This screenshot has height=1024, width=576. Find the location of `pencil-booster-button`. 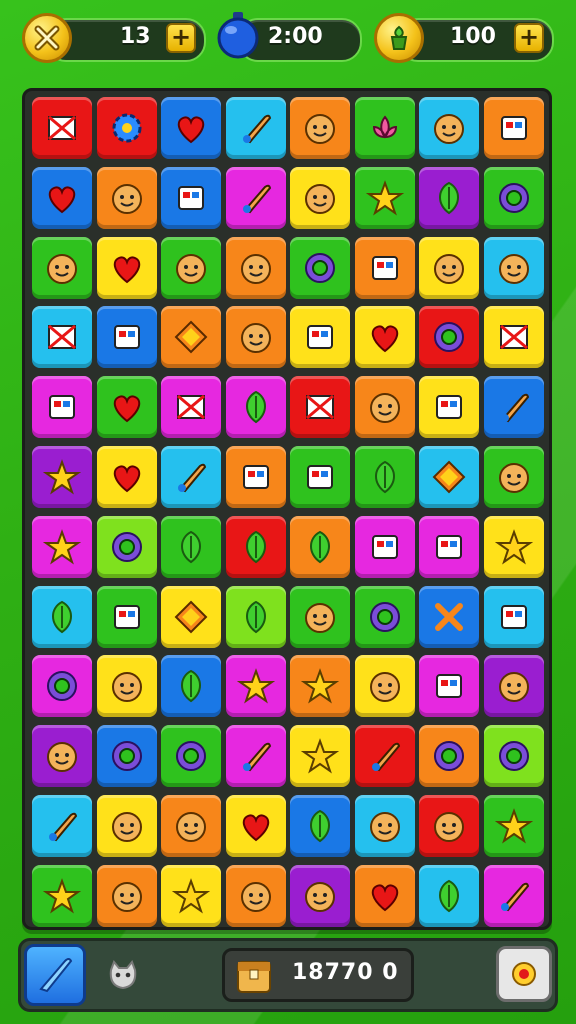

pencil-booster-button is located at coordinates (55, 975).